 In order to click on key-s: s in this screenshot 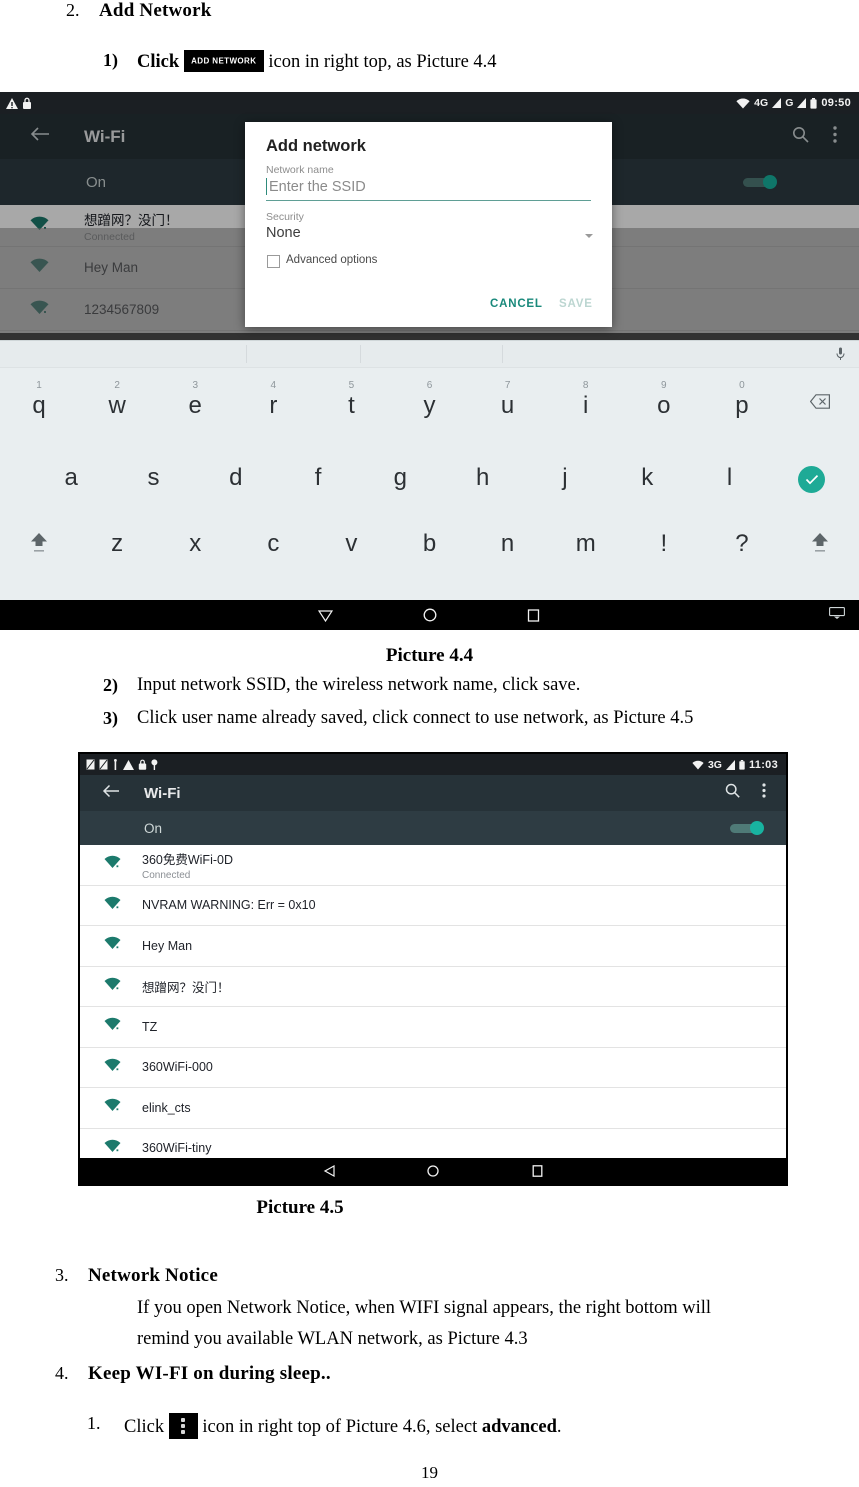, I will do `click(153, 478)`.